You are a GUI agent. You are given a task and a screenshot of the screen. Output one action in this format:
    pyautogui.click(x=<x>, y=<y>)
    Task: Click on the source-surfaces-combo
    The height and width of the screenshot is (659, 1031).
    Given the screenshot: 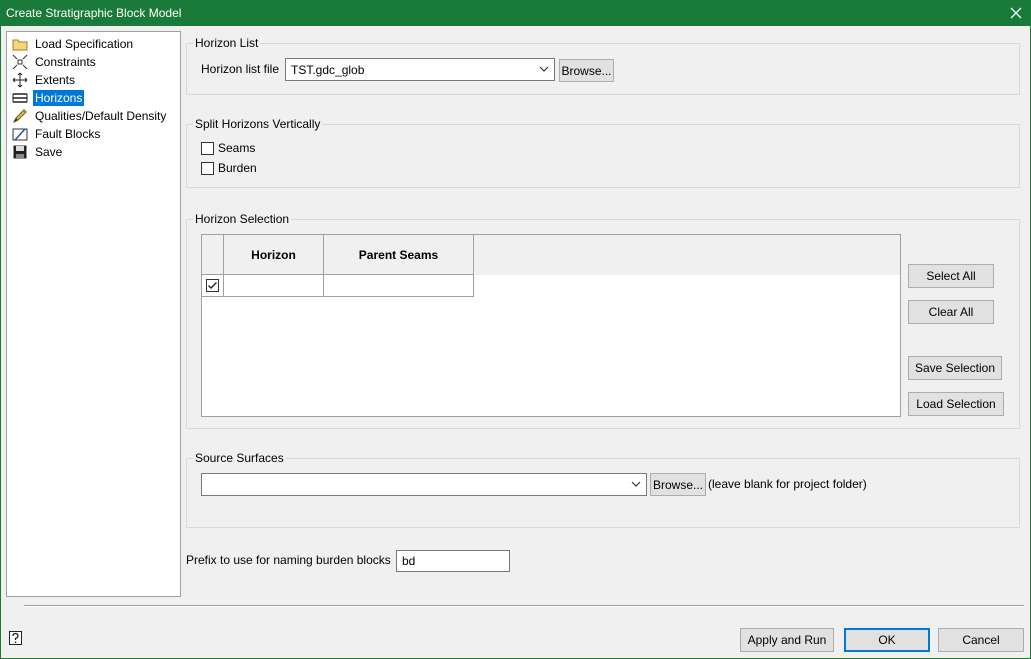 What is the action you would take?
    pyautogui.click(x=424, y=484)
    